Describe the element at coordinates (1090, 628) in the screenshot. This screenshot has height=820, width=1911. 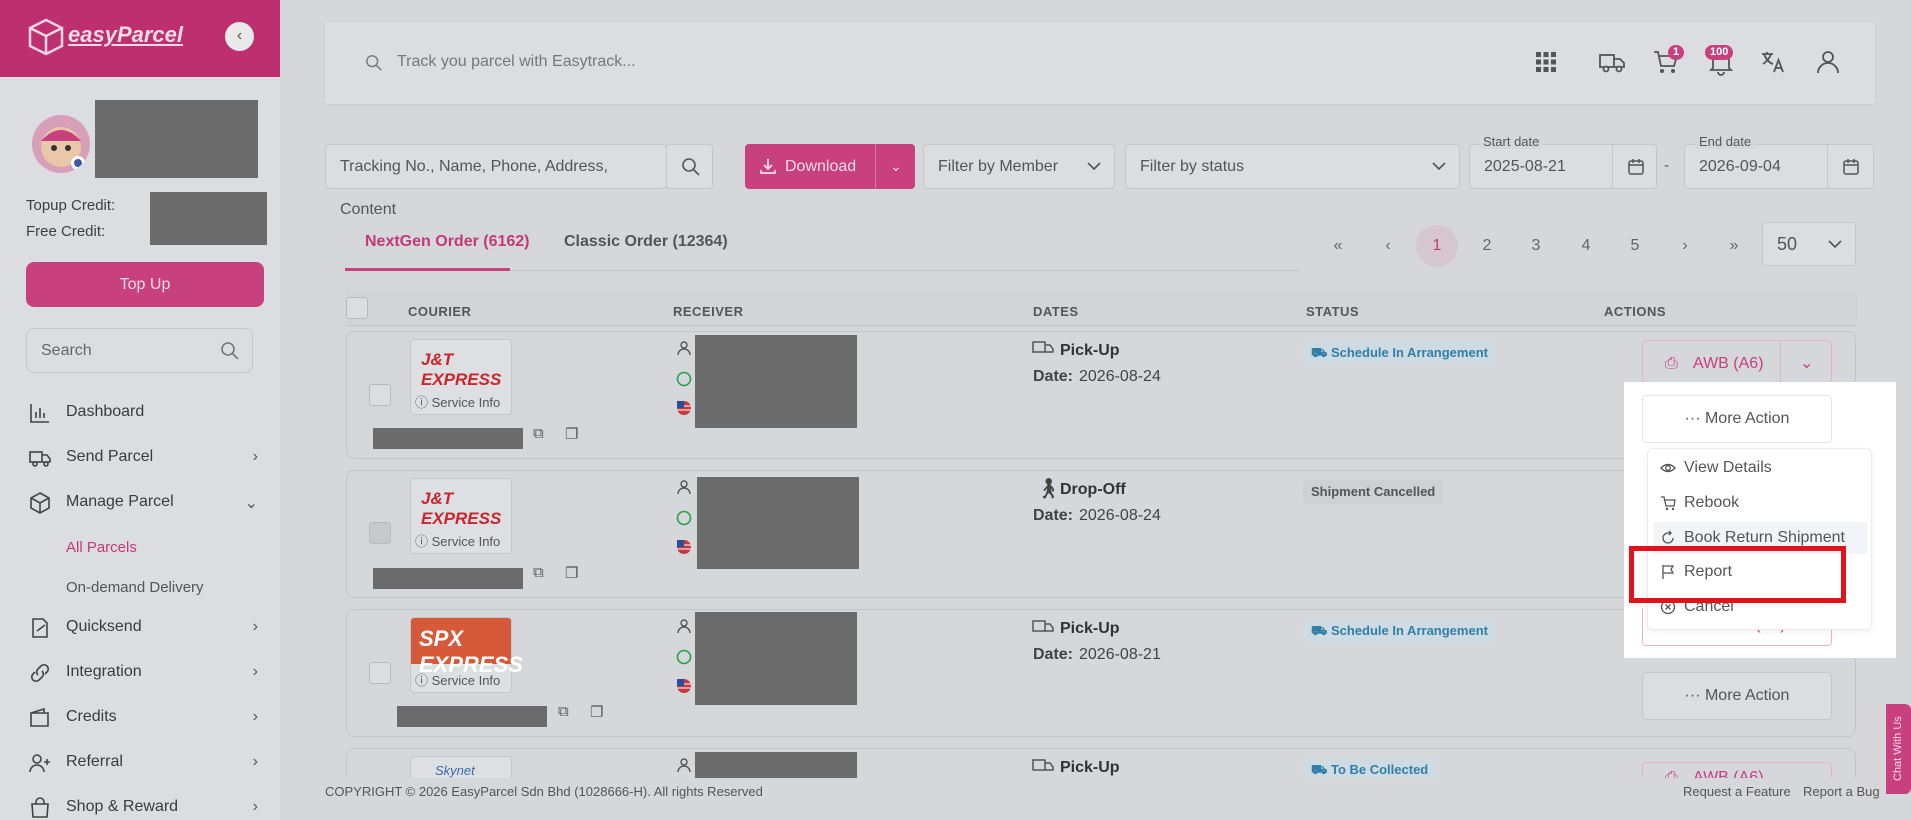
I see `date-type: Pick-Up` at that location.